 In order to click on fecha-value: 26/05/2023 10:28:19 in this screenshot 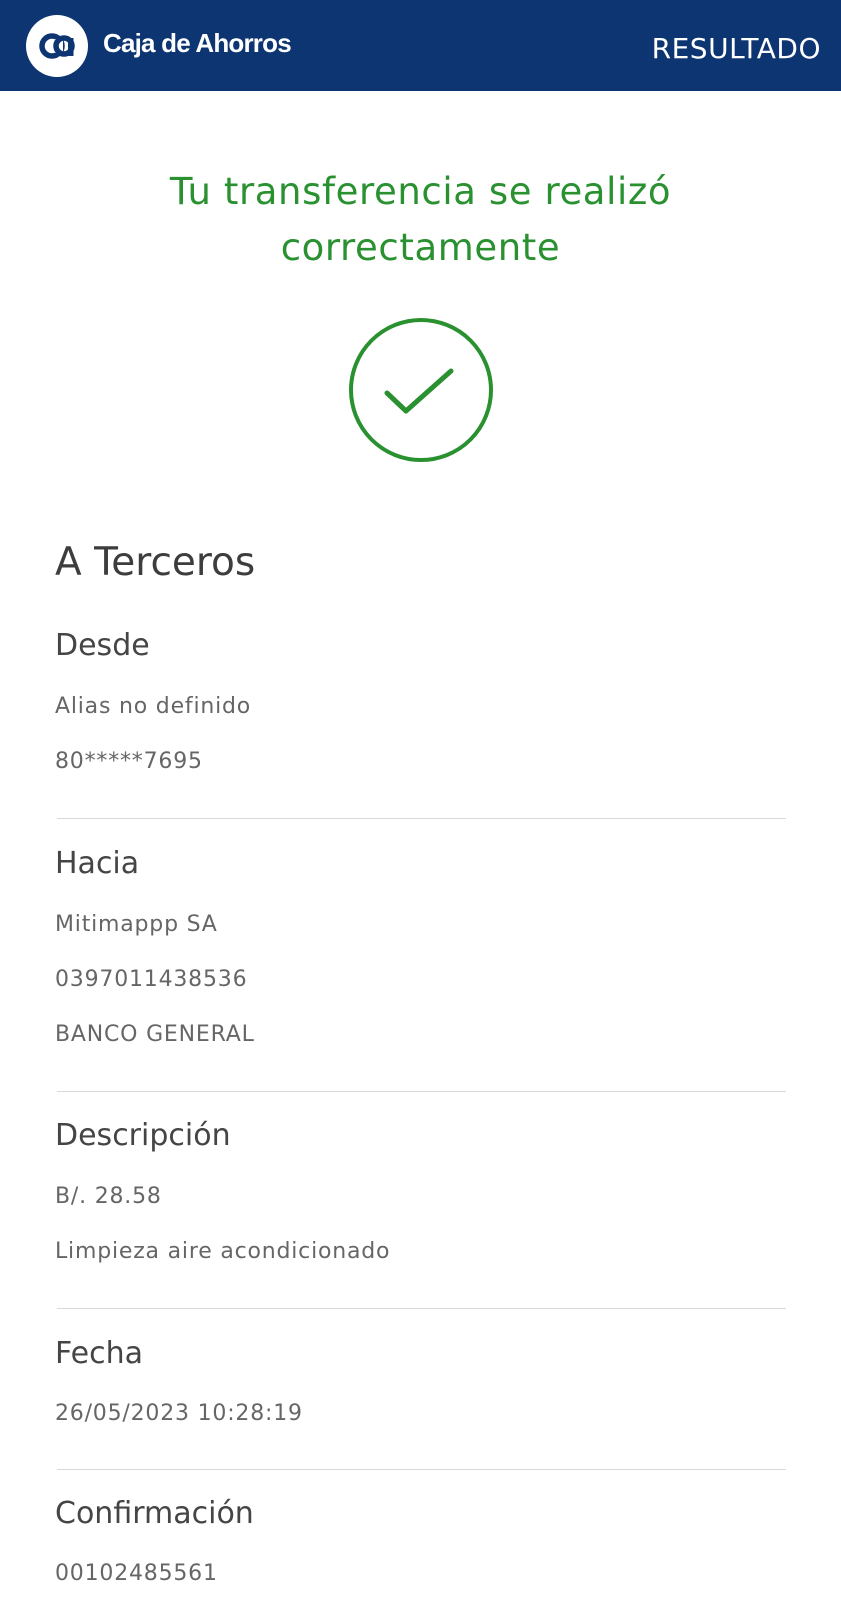, I will do `click(179, 1413)`.